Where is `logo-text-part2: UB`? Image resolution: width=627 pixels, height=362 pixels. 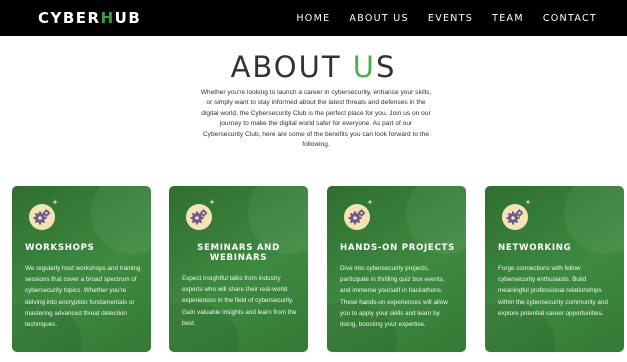 logo-text-part2: UB is located at coordinates (128, 18).